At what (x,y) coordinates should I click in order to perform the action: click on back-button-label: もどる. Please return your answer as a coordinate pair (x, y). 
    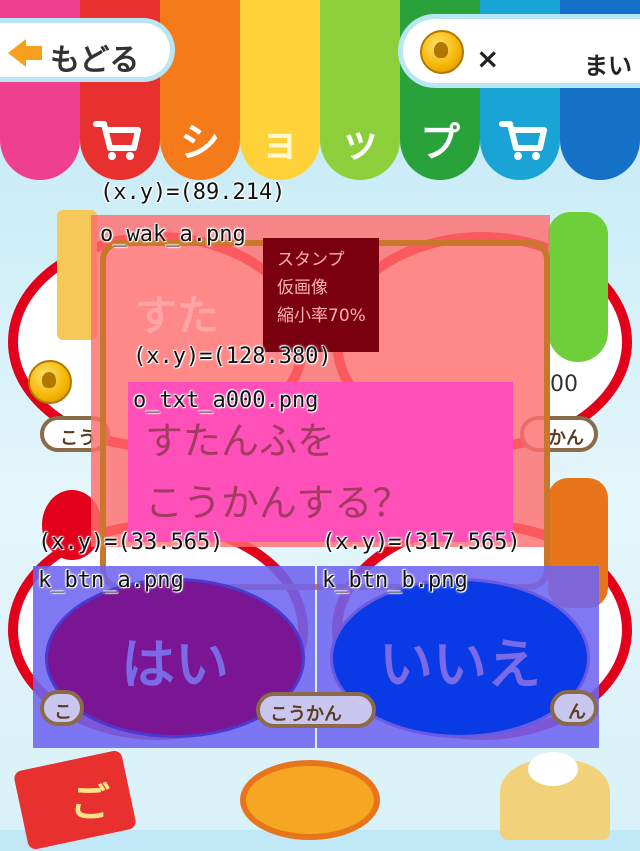
    Looking at the image, I should click on (95, 60).